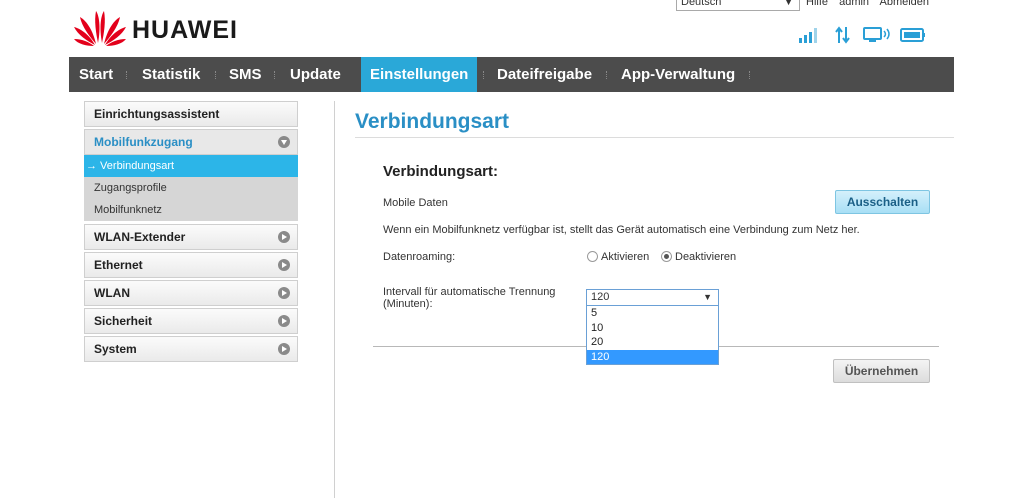 The height and width of the screenshot is (498, 1024). Describe the element at coordinates (191, 321) in the screenshot. I see `sidebar-item-sicherheit: Sicherheit` at that location.